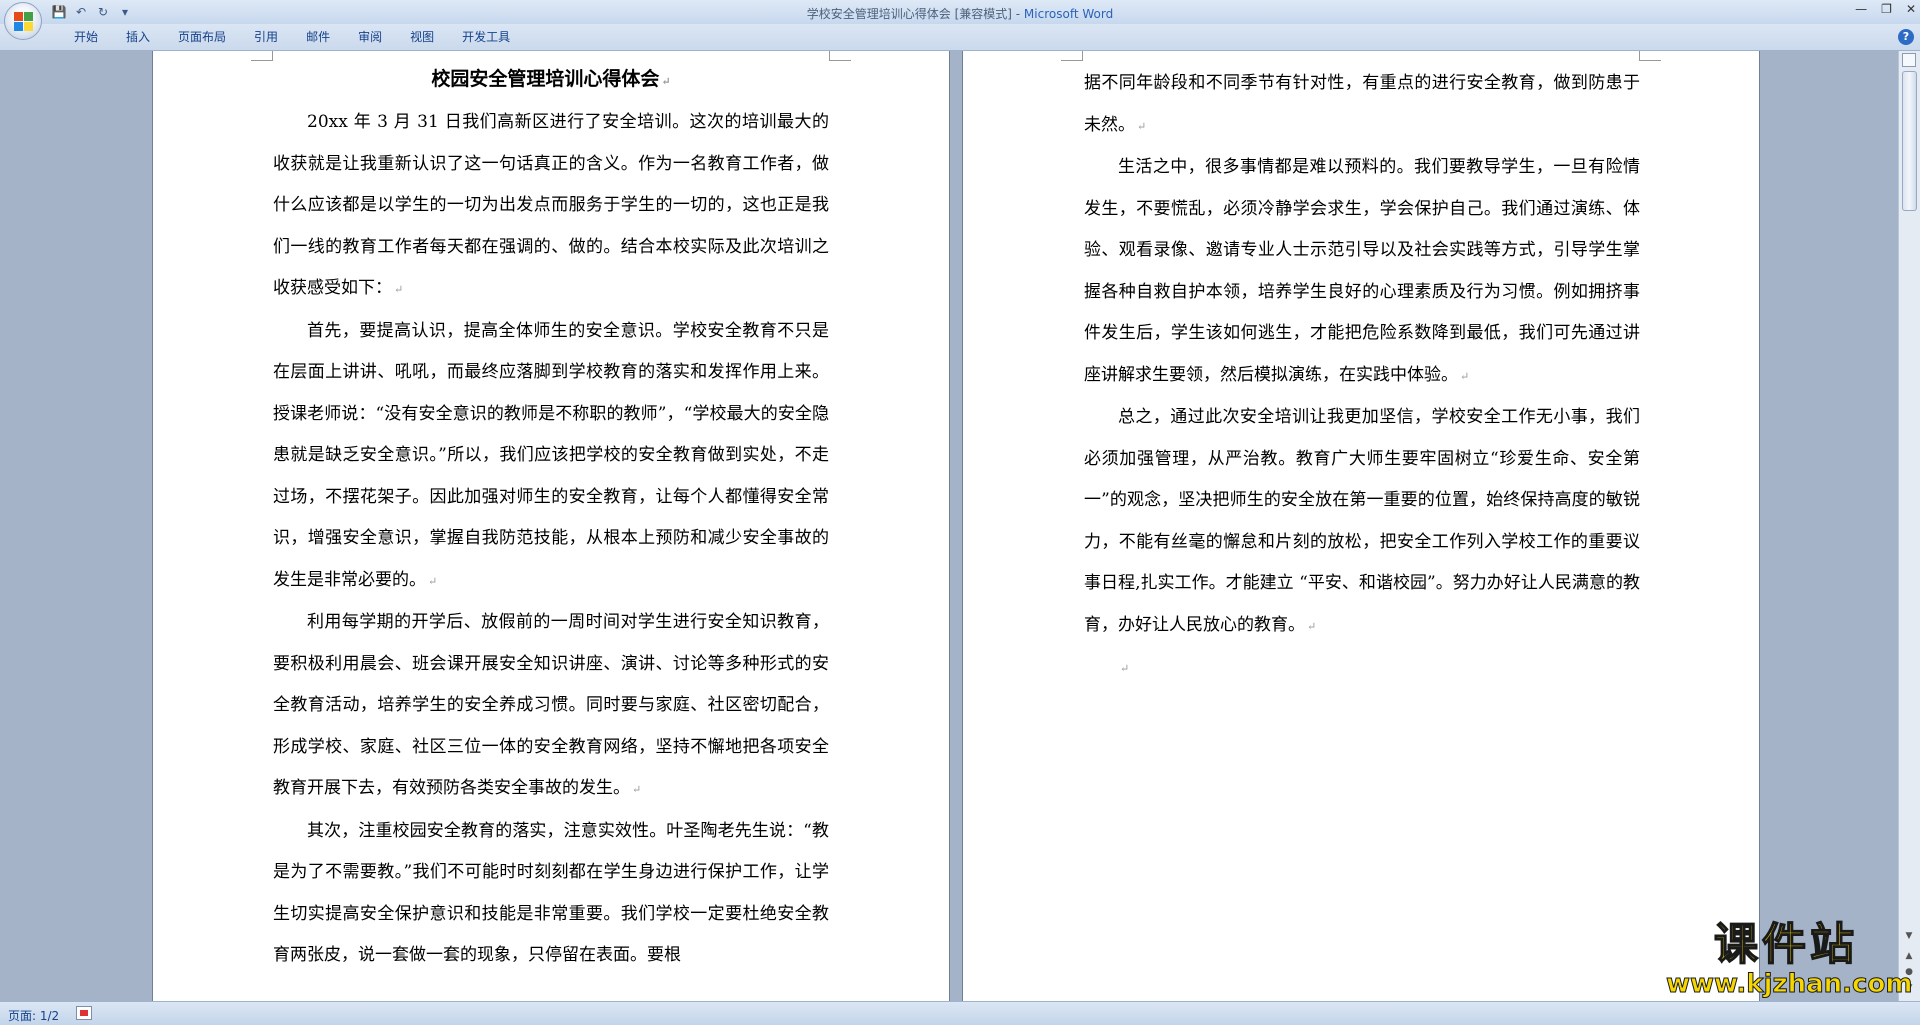 The image size is (1920, 1025). Describe the element at coordinates (1068, 14) in the screenshot. I see `app-name: Microsoft Word` at that location.